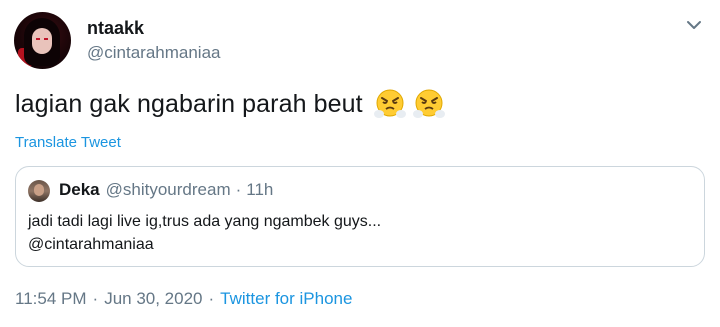  I want to click on tweet-date: Jun 30, 2020, so click(153, 299).